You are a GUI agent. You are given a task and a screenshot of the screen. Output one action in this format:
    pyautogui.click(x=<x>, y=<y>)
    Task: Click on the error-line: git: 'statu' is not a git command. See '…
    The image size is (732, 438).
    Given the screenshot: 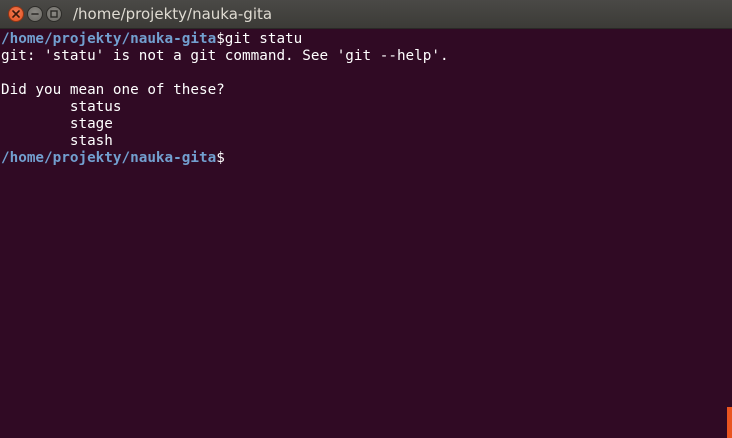 What is the action you would take?
    pyautogui.click(x=225, y=56)
    